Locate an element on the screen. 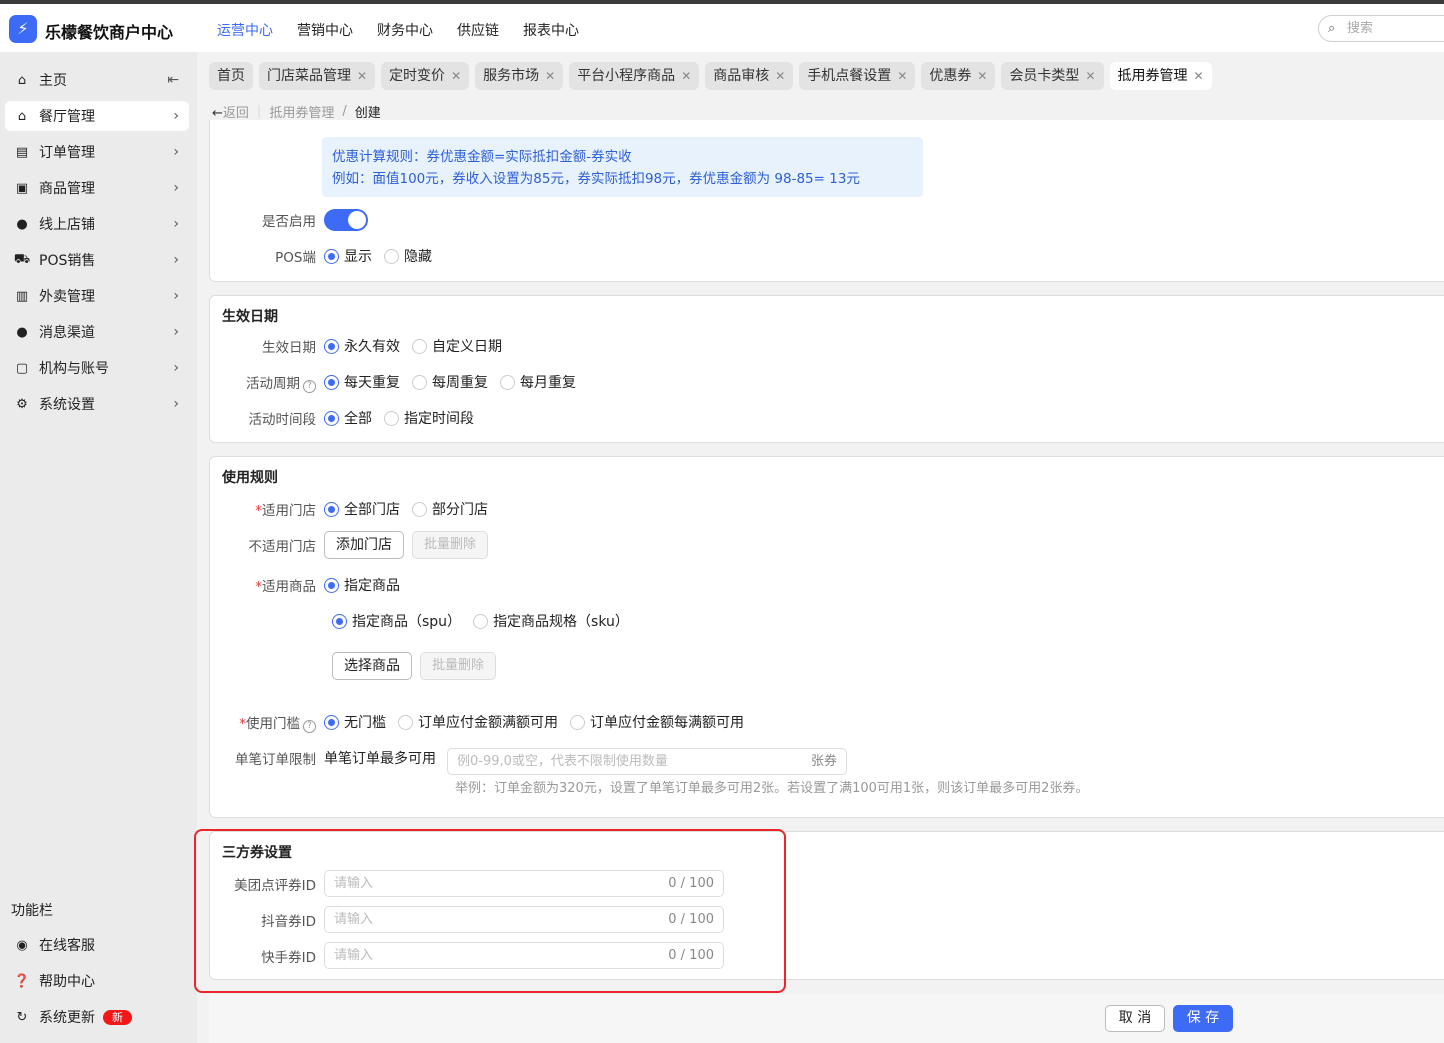 The width and height of the screenshot is (1444, 1043). goods-row: *适用商品 指定商品 is located at coordinates (311, 585).